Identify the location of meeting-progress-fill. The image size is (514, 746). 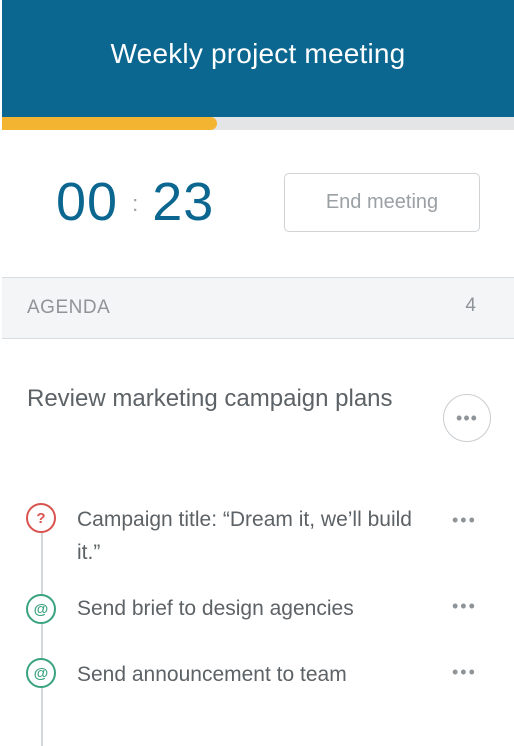
(110, 123).